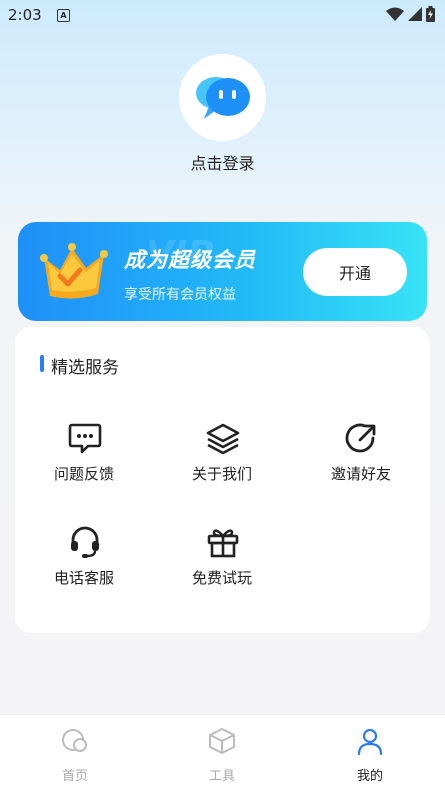 Image resolution: width=445 pixels, height=792 pixels. I want to click on signal-icon, so click(415, 14).